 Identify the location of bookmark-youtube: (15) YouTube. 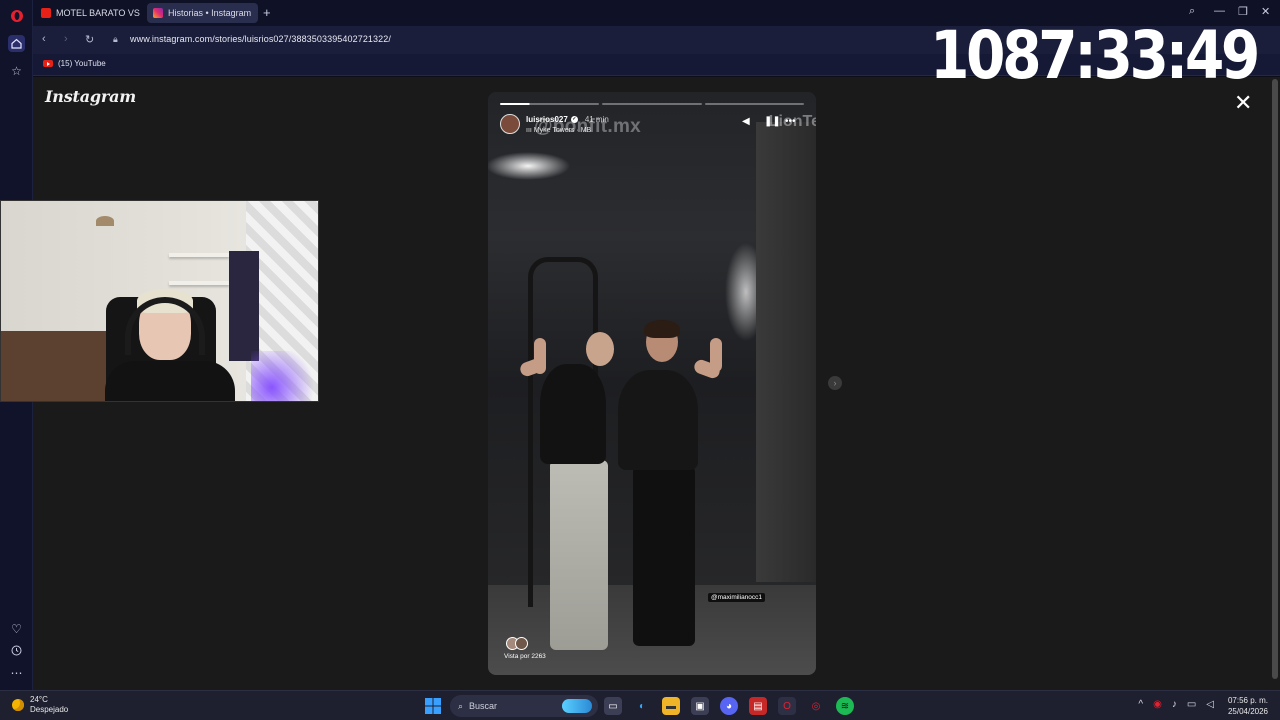
(74, 63).